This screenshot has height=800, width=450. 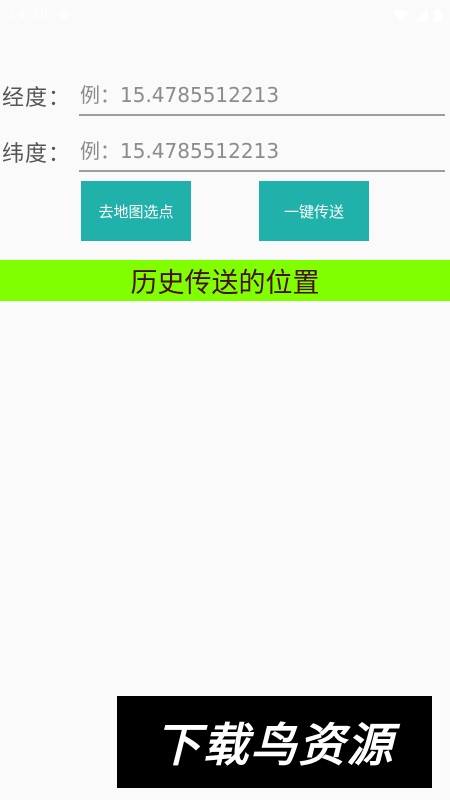 I want to click on settings-gear-icon, so click(x=64, y=15).